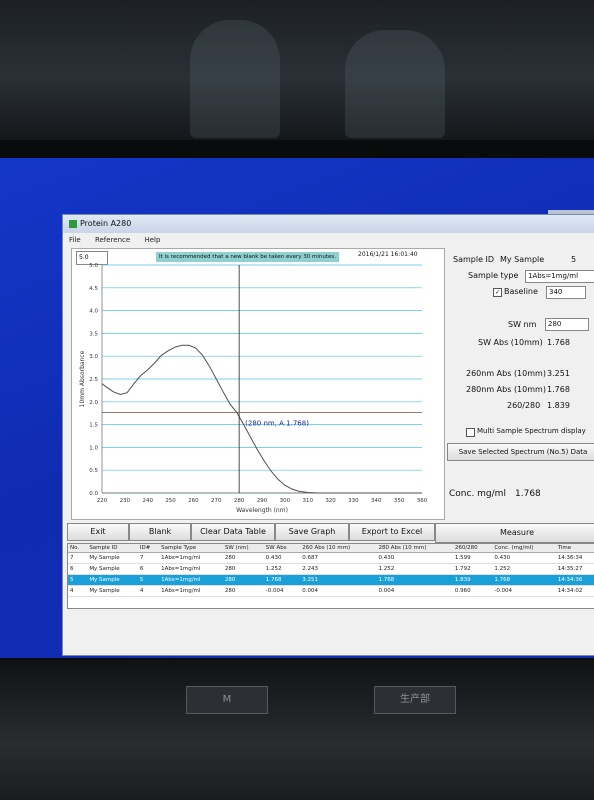  What do you see at coordinates (472, 591) in the screenshot?
I see `table-cell: 0.960` at bounding box center [472, 591].